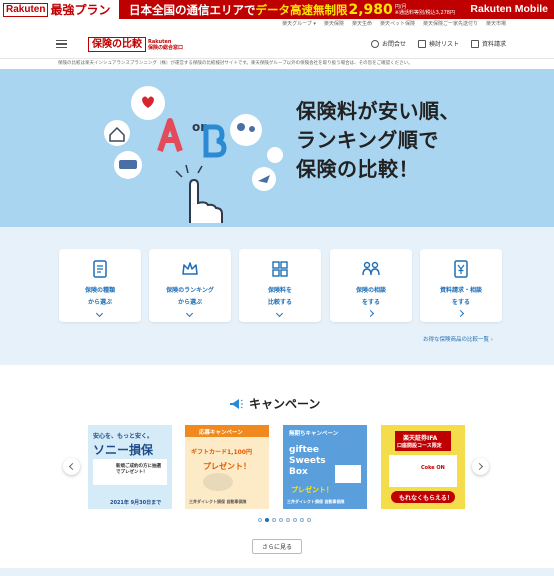  What do you see at coordinates (279, 302) in the screenshot?
I see `category-sublabel: 比較する` at bounding box center [279, 302].